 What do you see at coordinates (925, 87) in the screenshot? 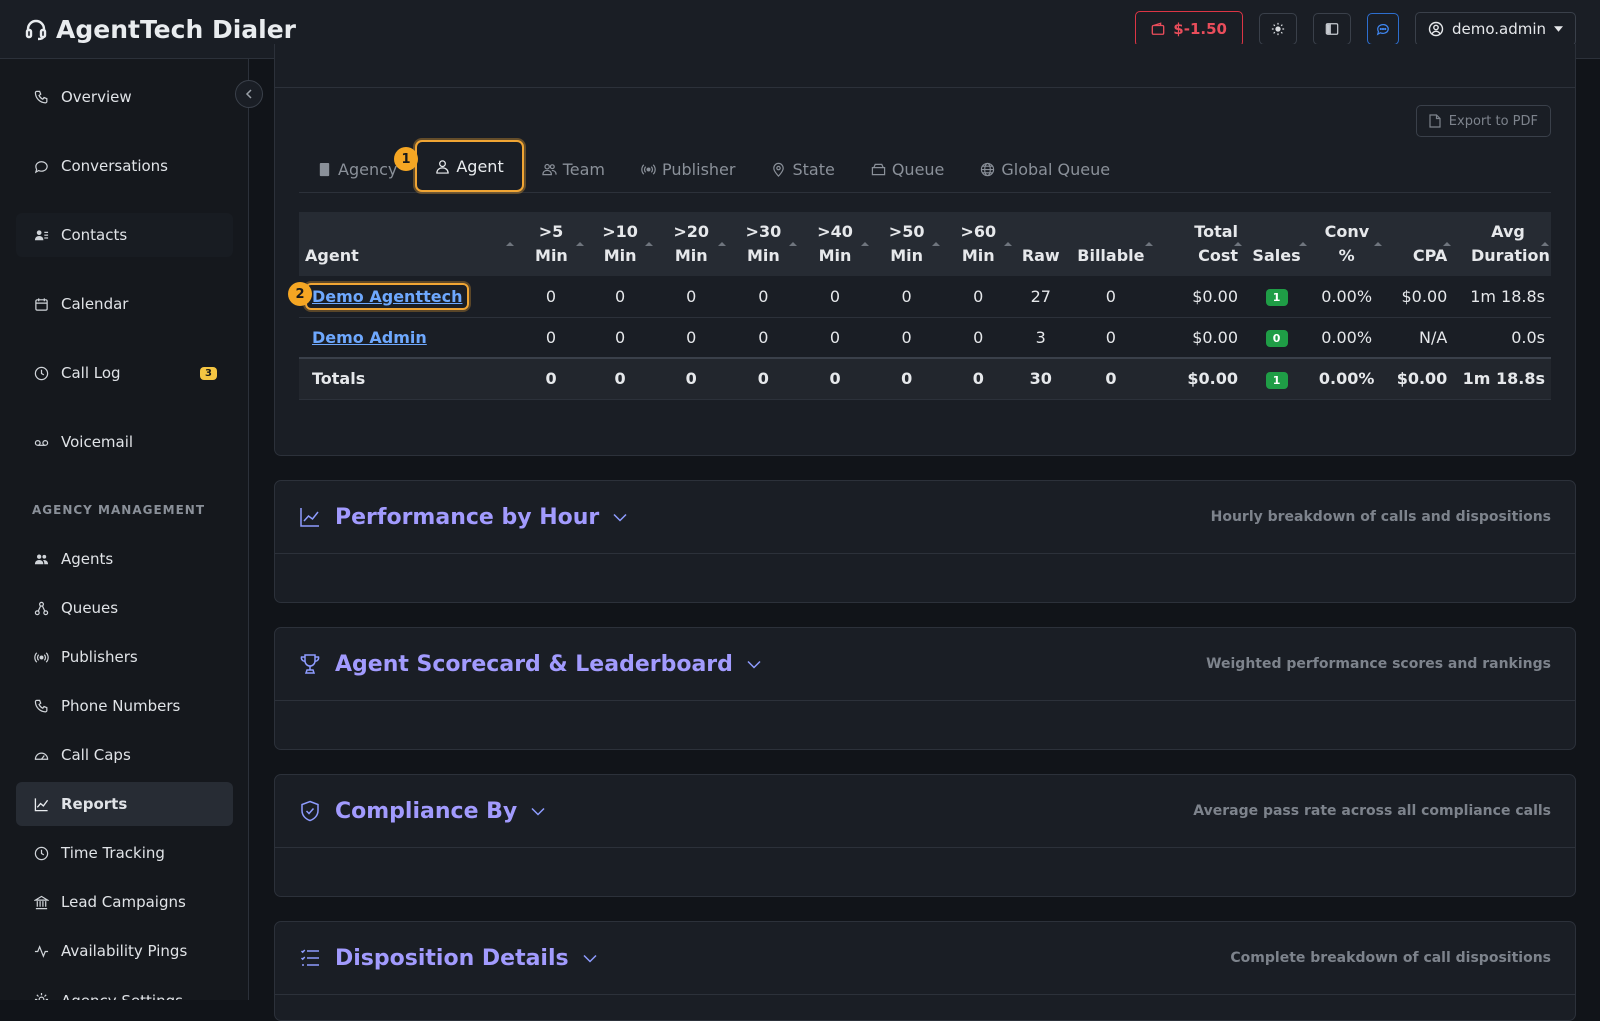
I see `card-divider` at bounding box center [925, 87].